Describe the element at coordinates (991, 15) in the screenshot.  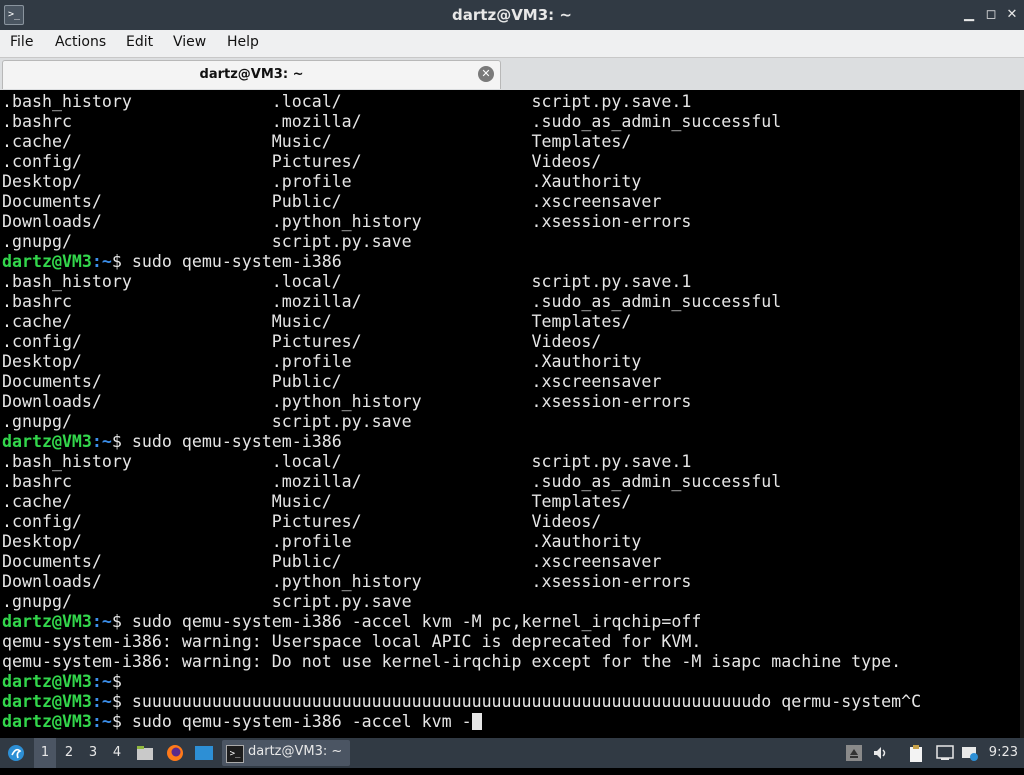
I see `maximize-icon: ◻` at that location.